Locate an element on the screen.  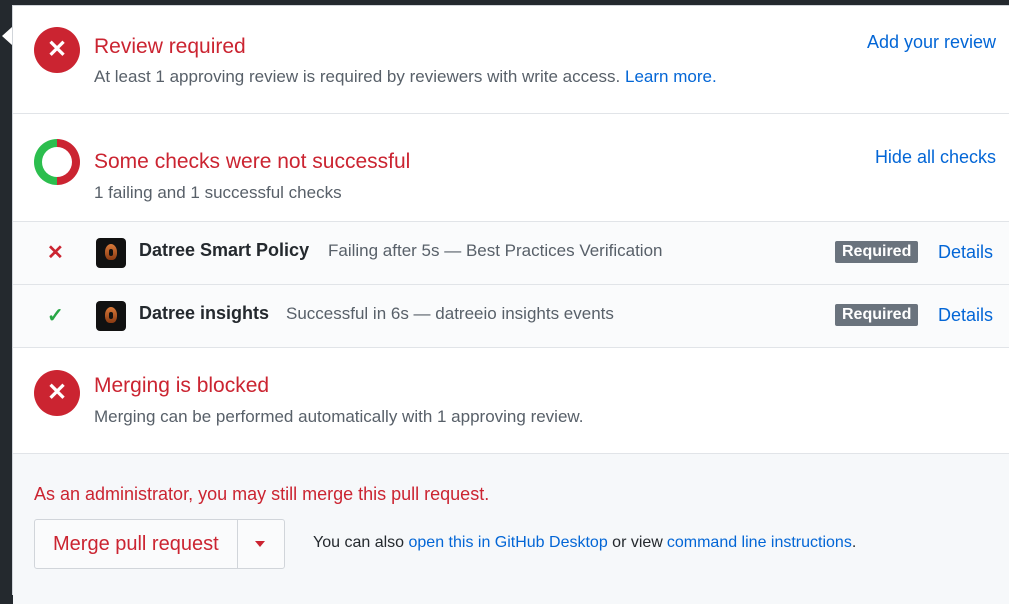
merge-blocked-x-icon: ✕ is located at coordinates (57, 393).